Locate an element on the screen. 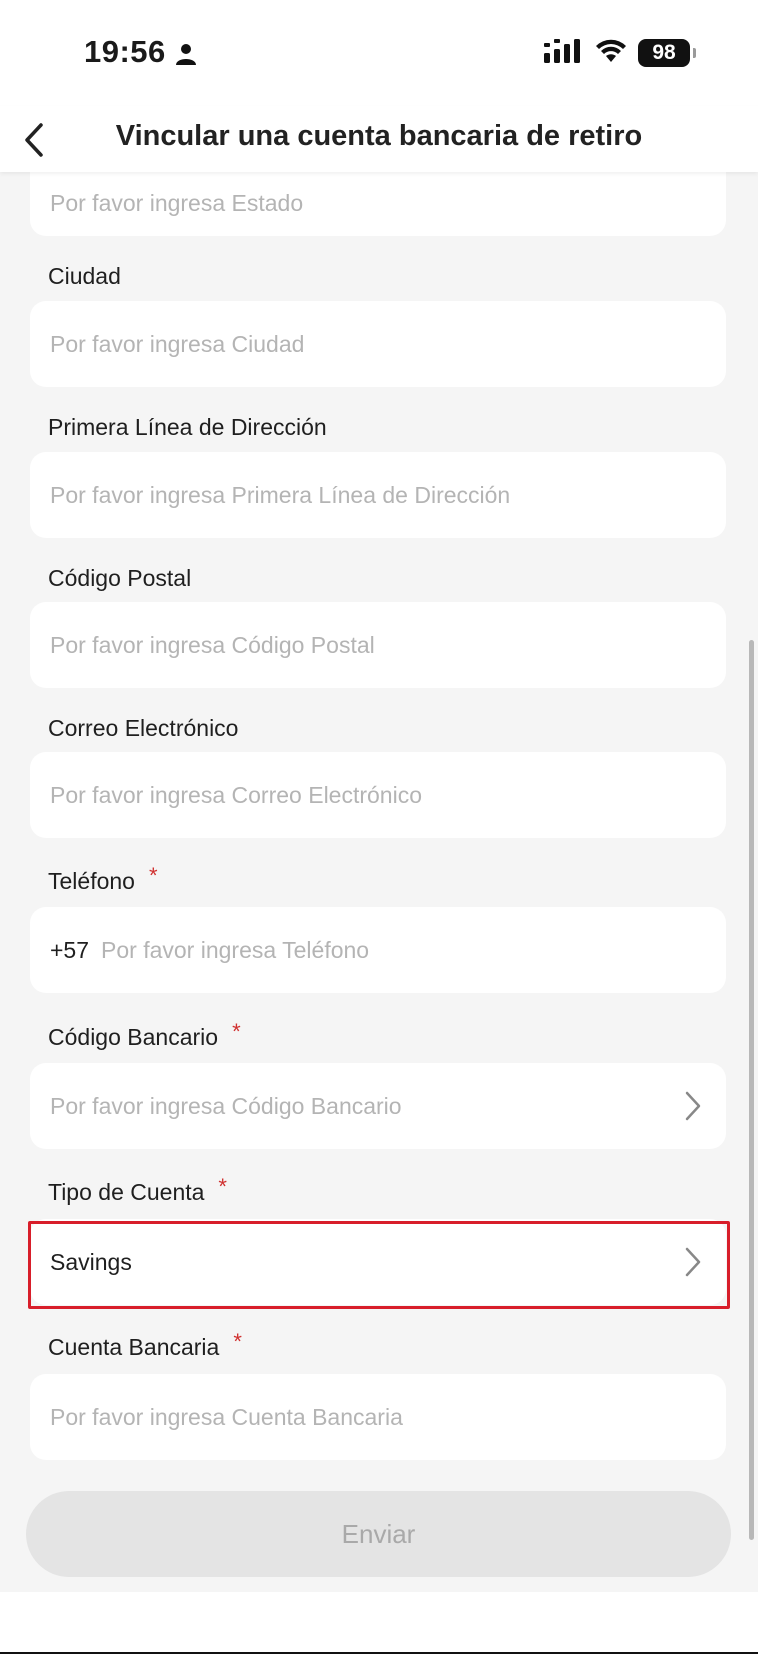 This screenshot has height=1654, width=758. navigation-bar: Vincular una cuenta bancaria de retiro is located at coordinates (379, 139).